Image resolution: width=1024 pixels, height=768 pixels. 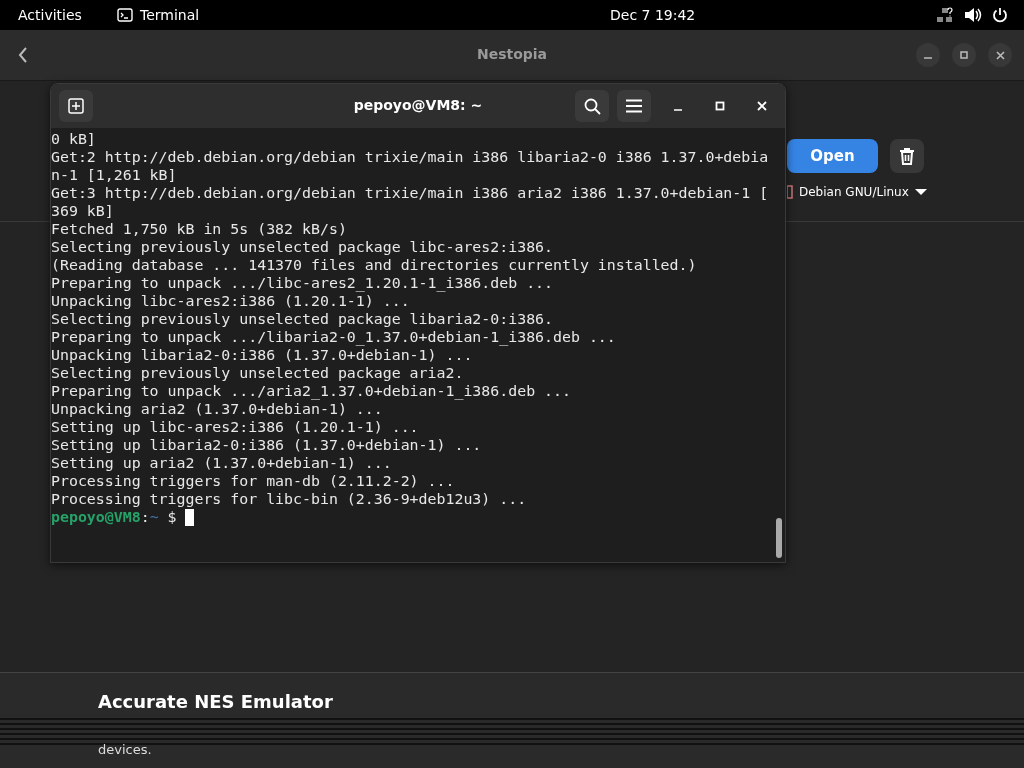 I want to click on minimize-icon, so click(x=678, y=110).